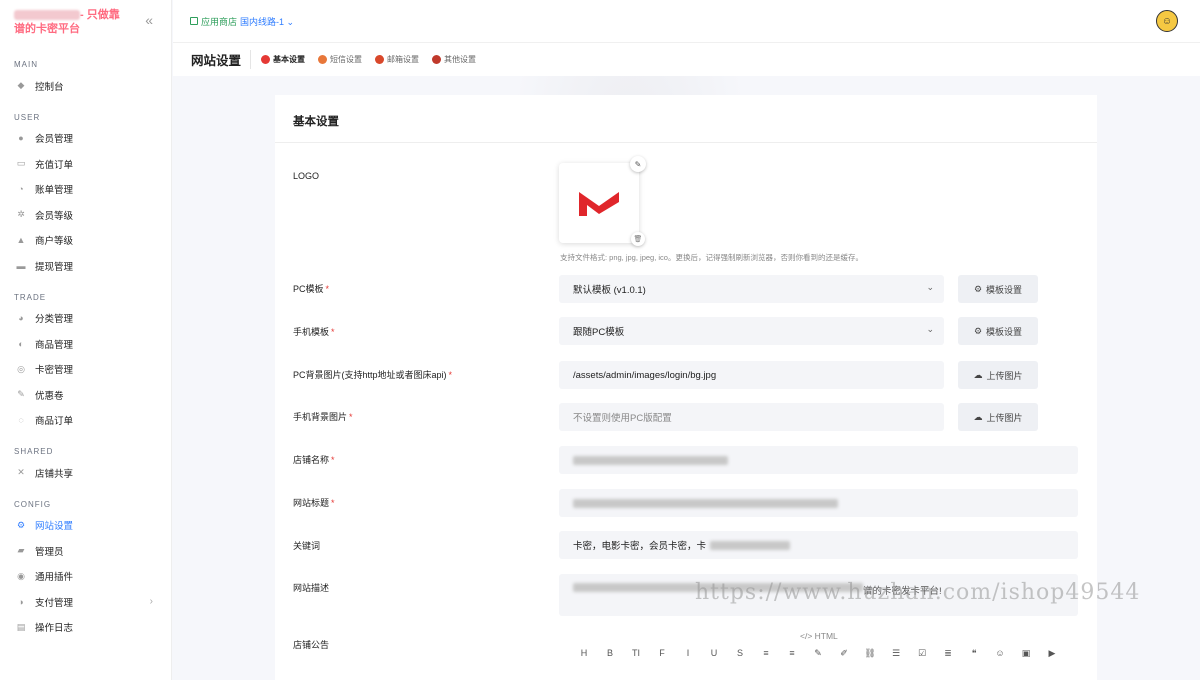 This screenshot has height=680, width=1200. Describe the element at coordinates (1000, 653) in the screenshot. I see `editor-tool-16: ☺` at that location.